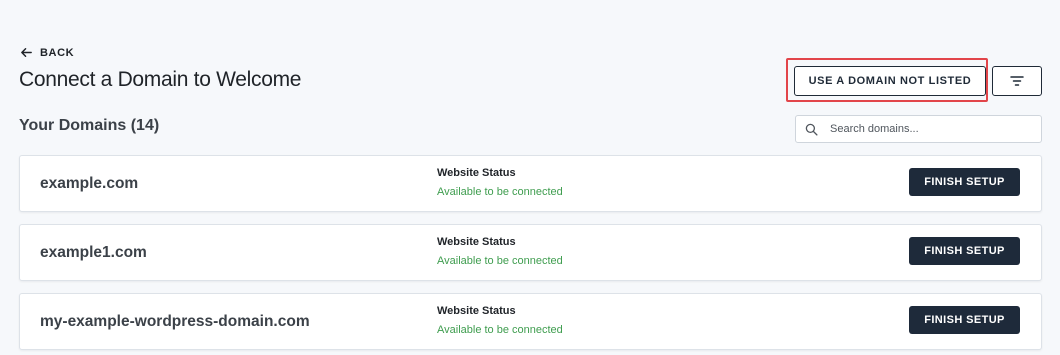  I want to click on filter-button, so click(1017, 81).